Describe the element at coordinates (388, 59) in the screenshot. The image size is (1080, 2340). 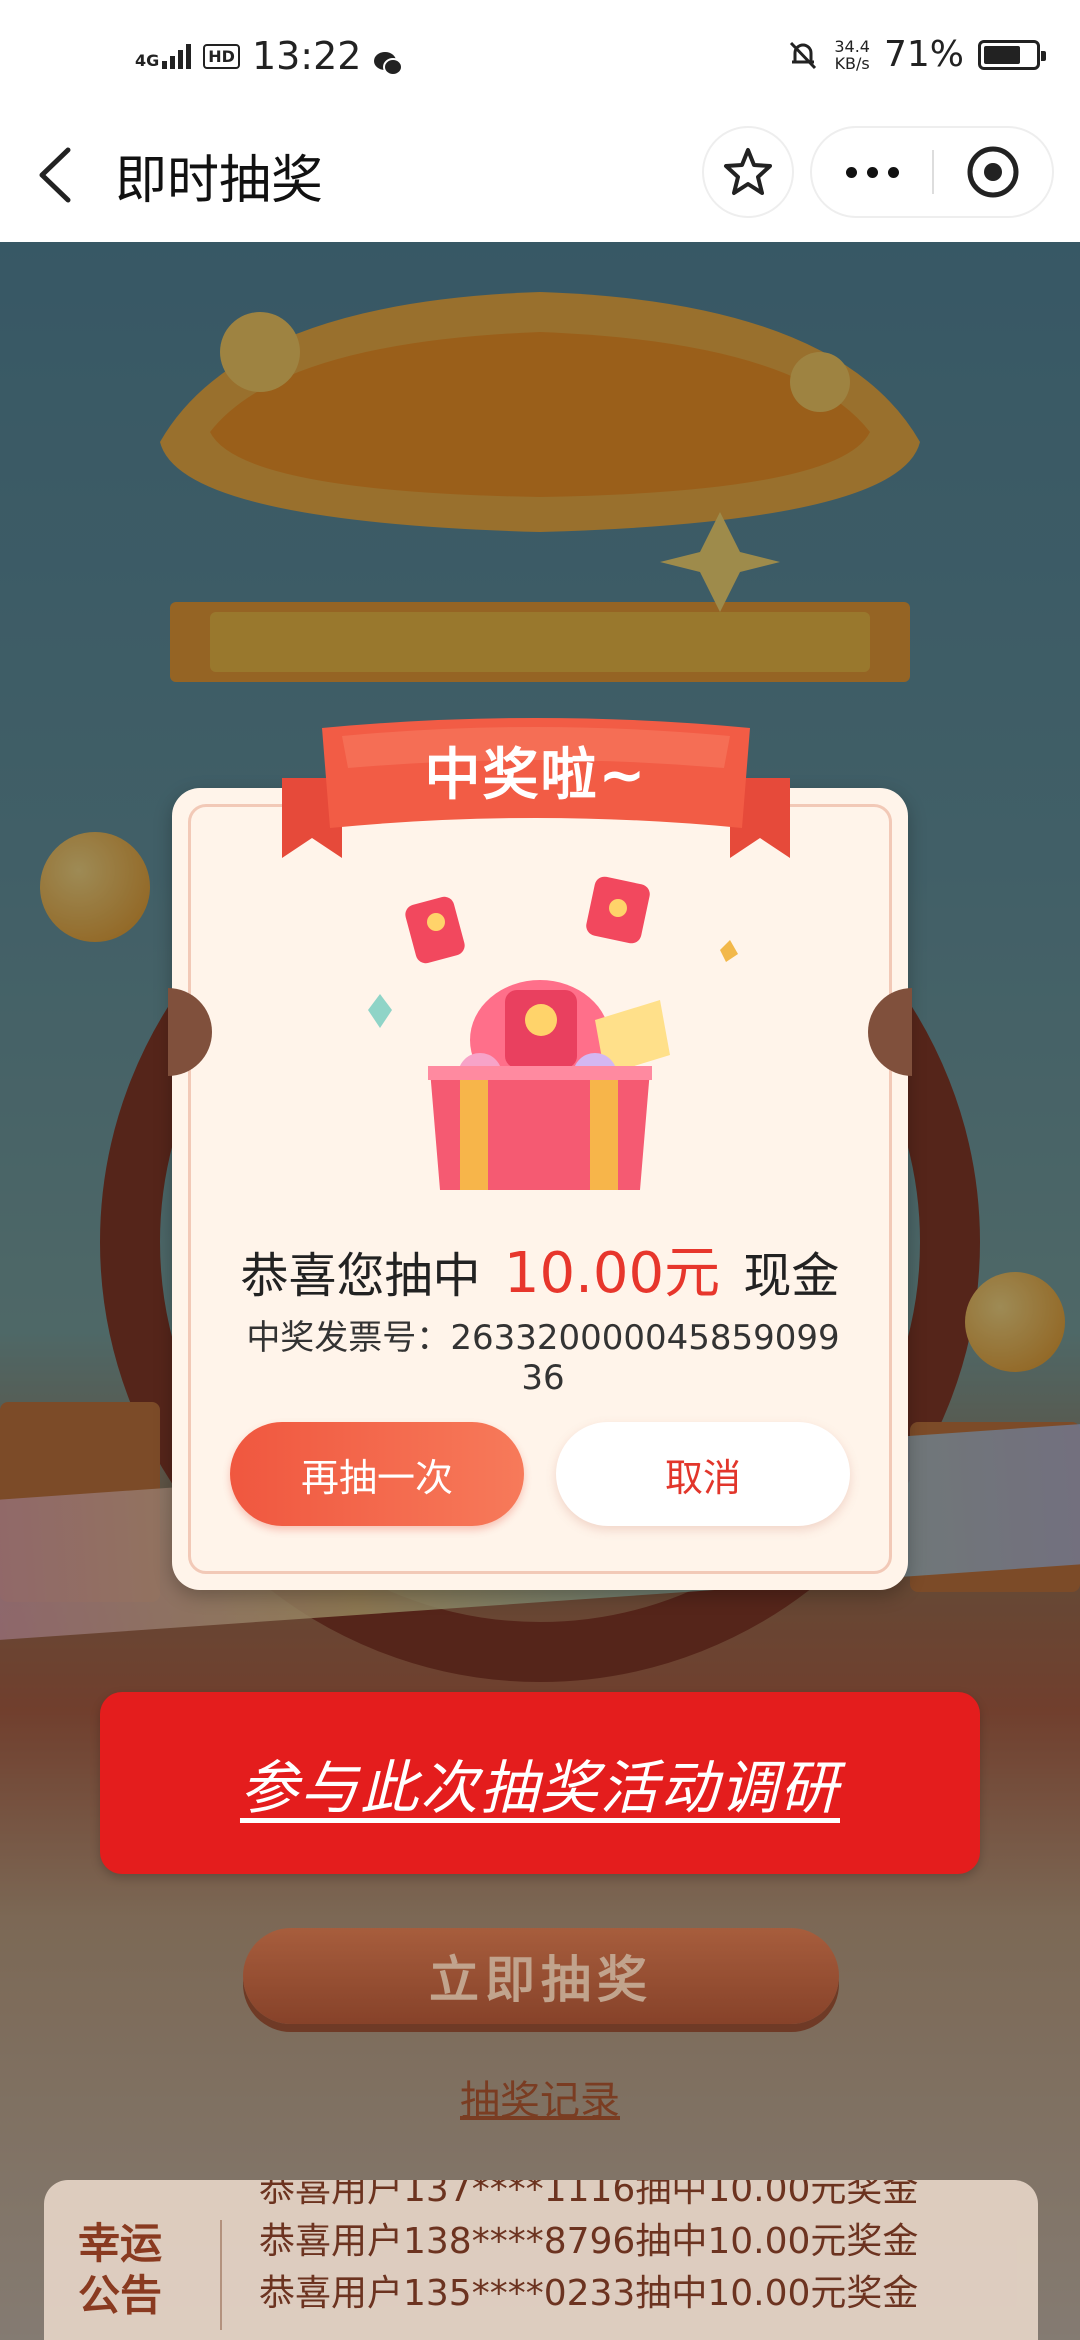
I see `wechat-icon` at that location.